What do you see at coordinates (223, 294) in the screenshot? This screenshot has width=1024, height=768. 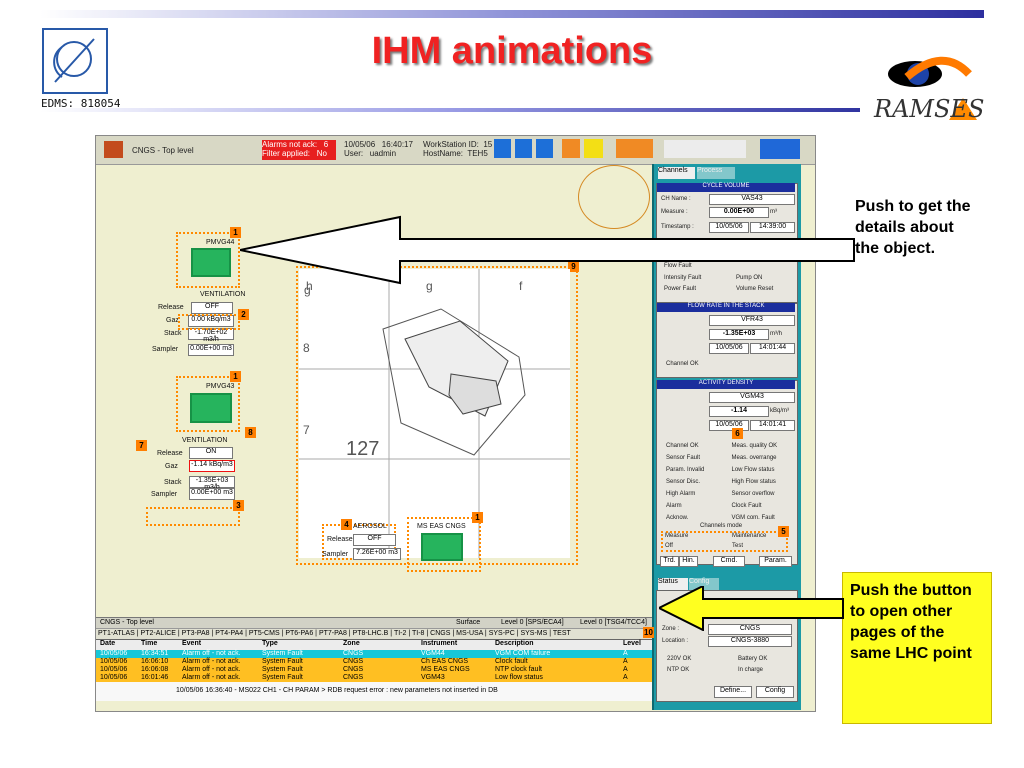 I see `ventilation-label-1: VENTILATION` at bounding box center [223, 294].